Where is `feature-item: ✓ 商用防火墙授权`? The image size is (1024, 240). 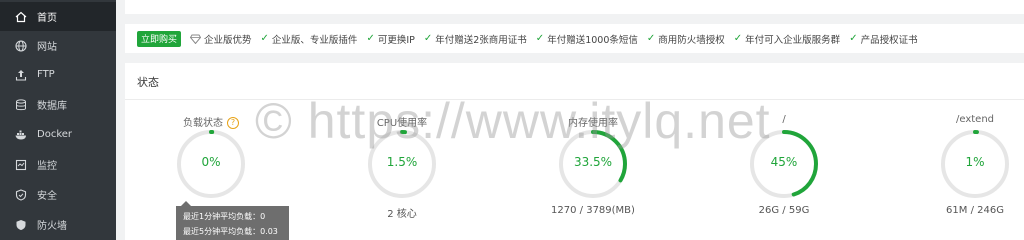 feature-item: ✓ 商用防火墙授权 is located at coordinates (686, 39).